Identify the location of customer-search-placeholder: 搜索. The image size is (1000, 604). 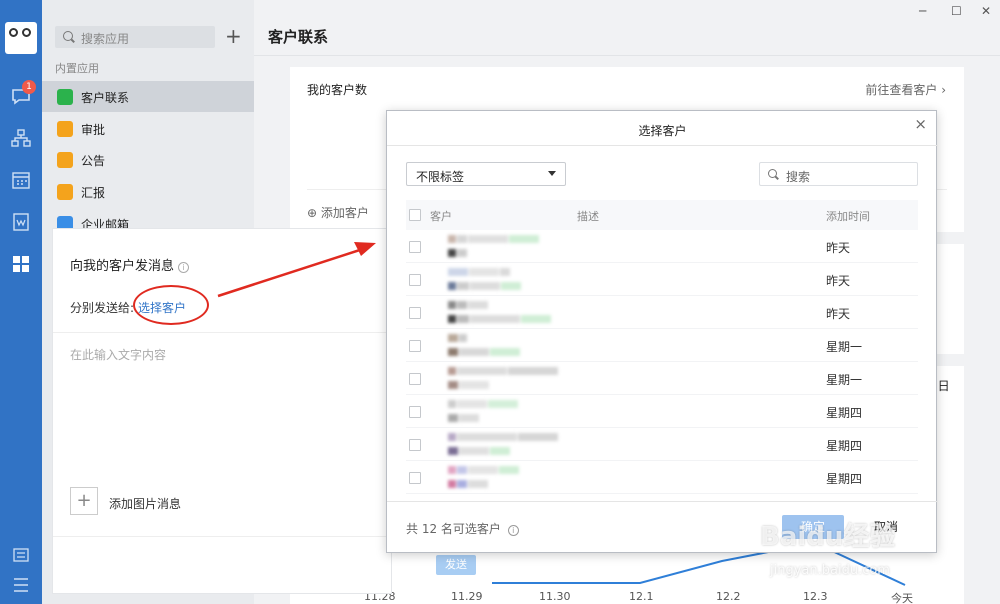
(798, 177).